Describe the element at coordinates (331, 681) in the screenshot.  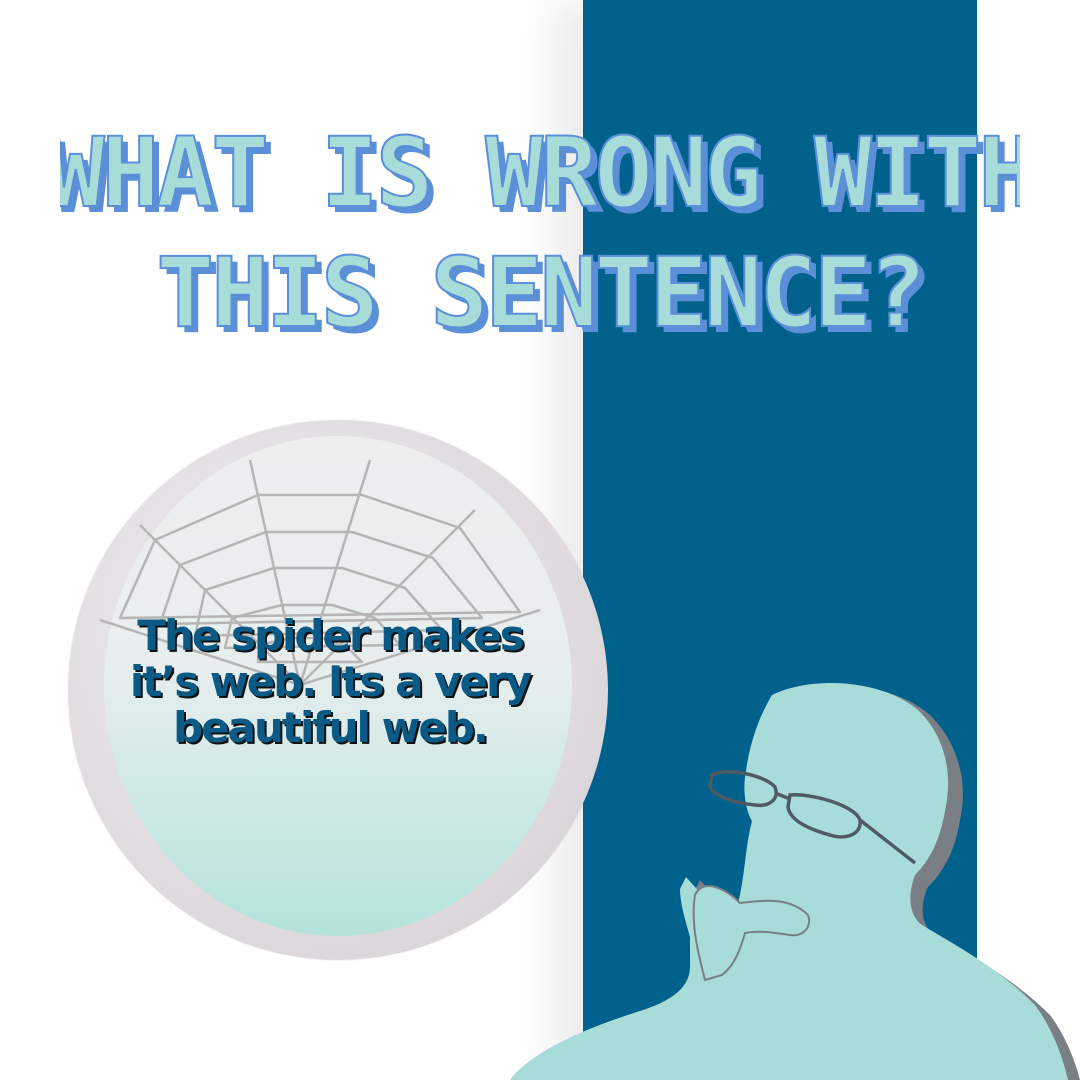
I see `sentence-line2: it’s web. Its a very` at that location.